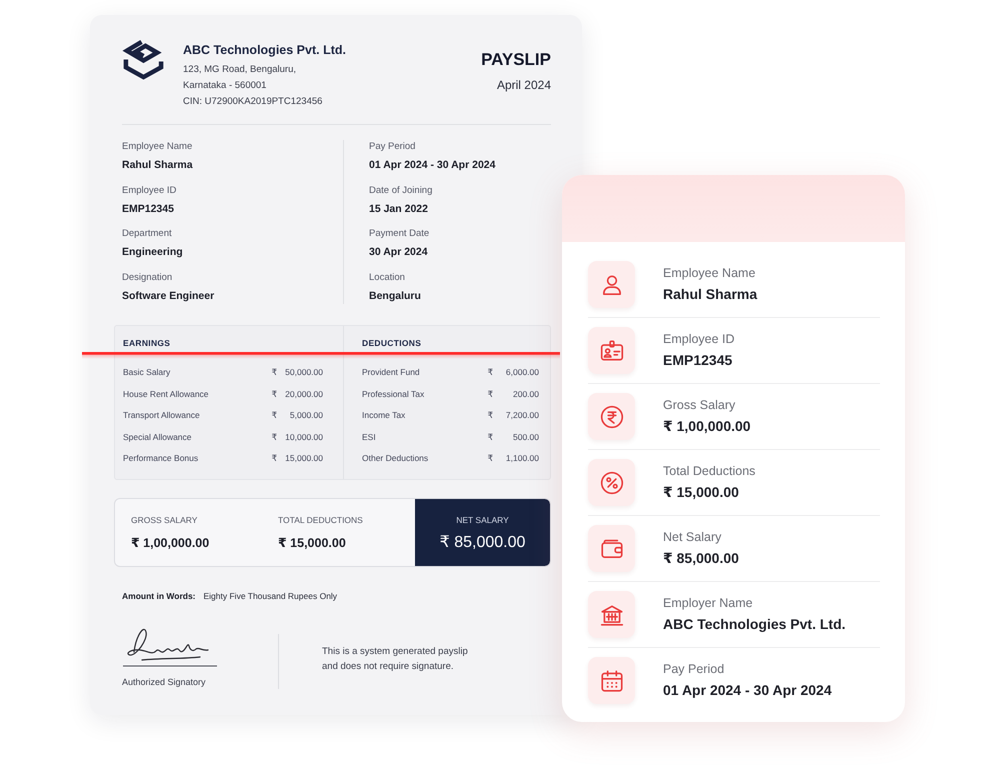 The height and width of the screenshot is (766, 1000). I want to click on summary-amount: ₹ 15,000.00, so click(312, 543).